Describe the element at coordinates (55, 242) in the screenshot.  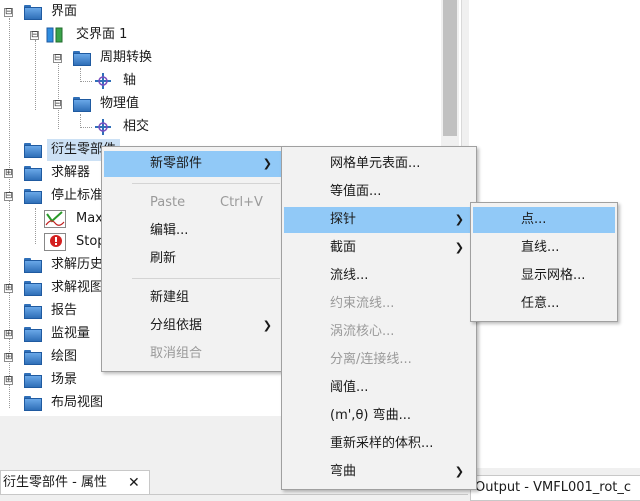
I see `stop-criterion-icon` at that location.